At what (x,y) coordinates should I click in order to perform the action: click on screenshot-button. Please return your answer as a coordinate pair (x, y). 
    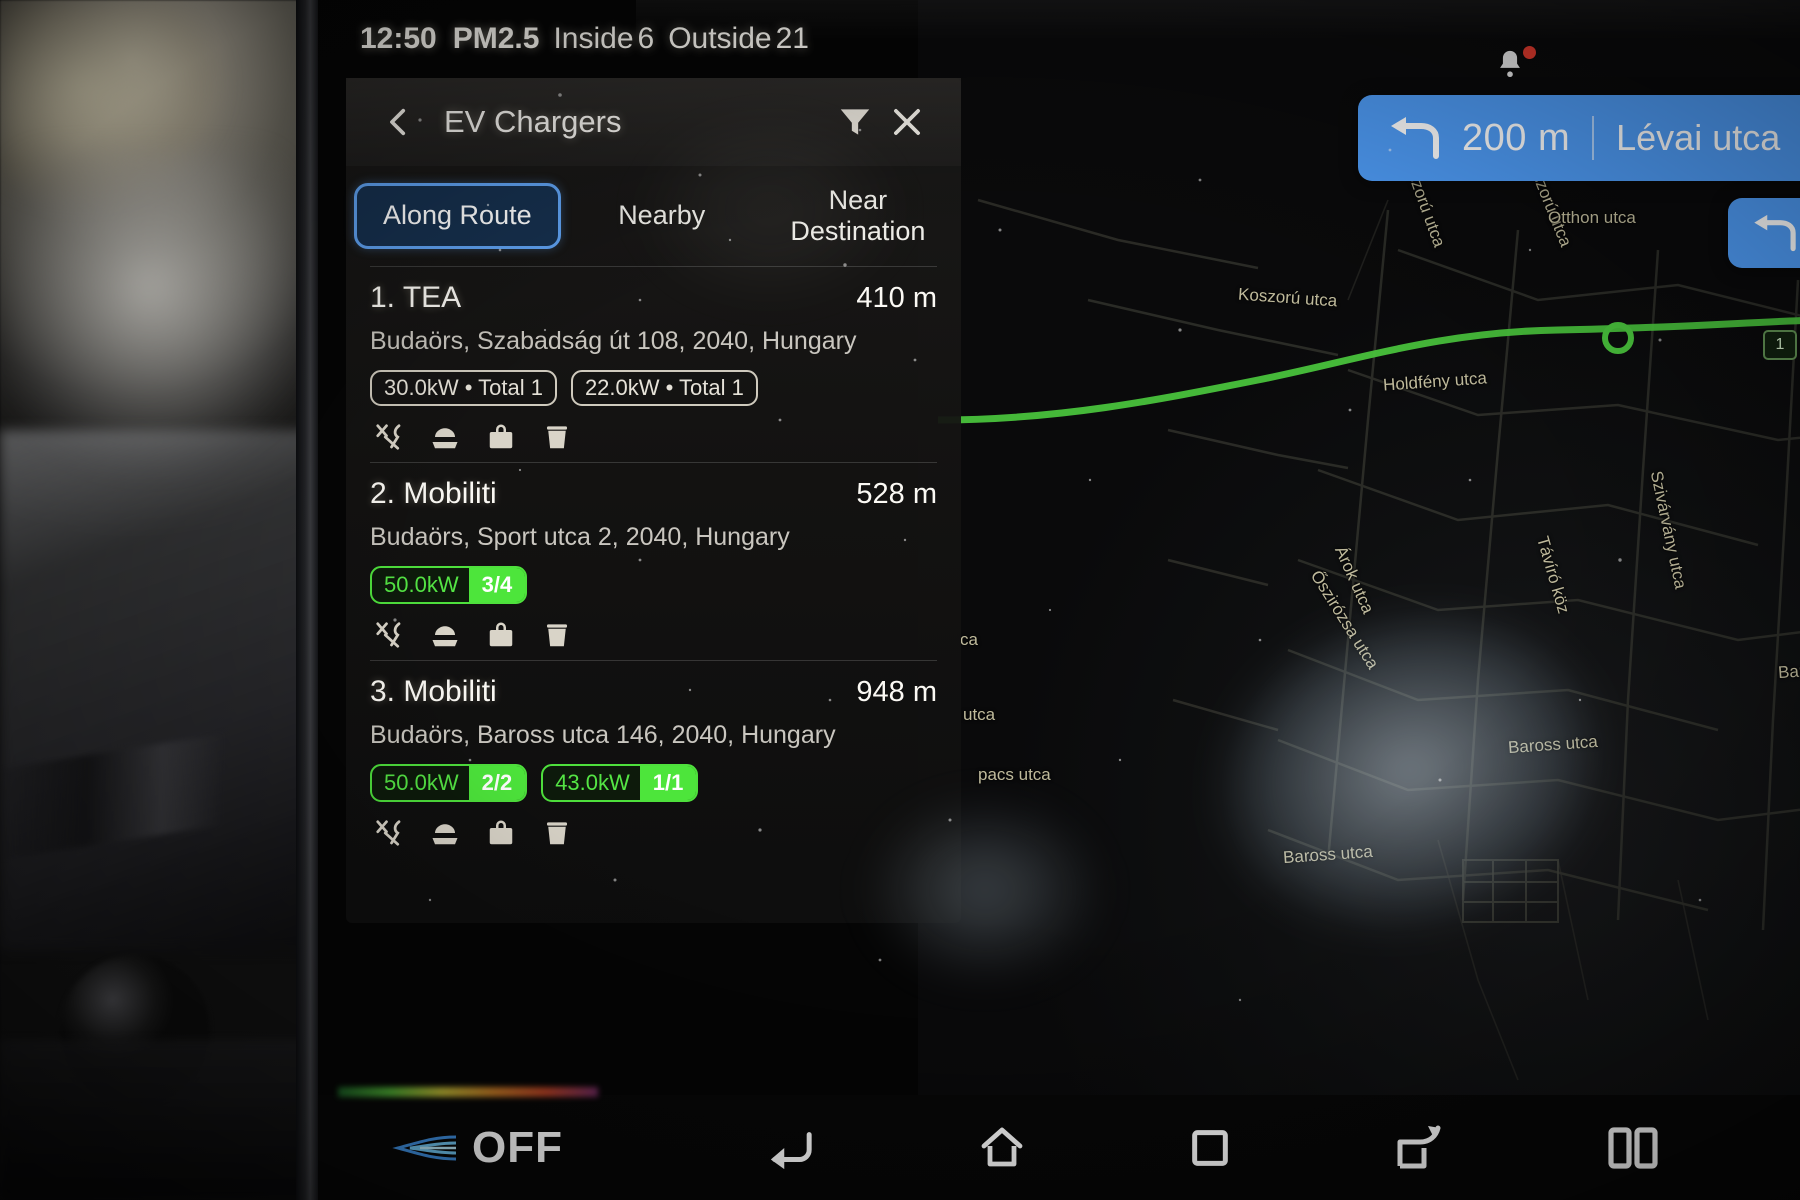
    Looking at the image, I should click on (1420, 1148).